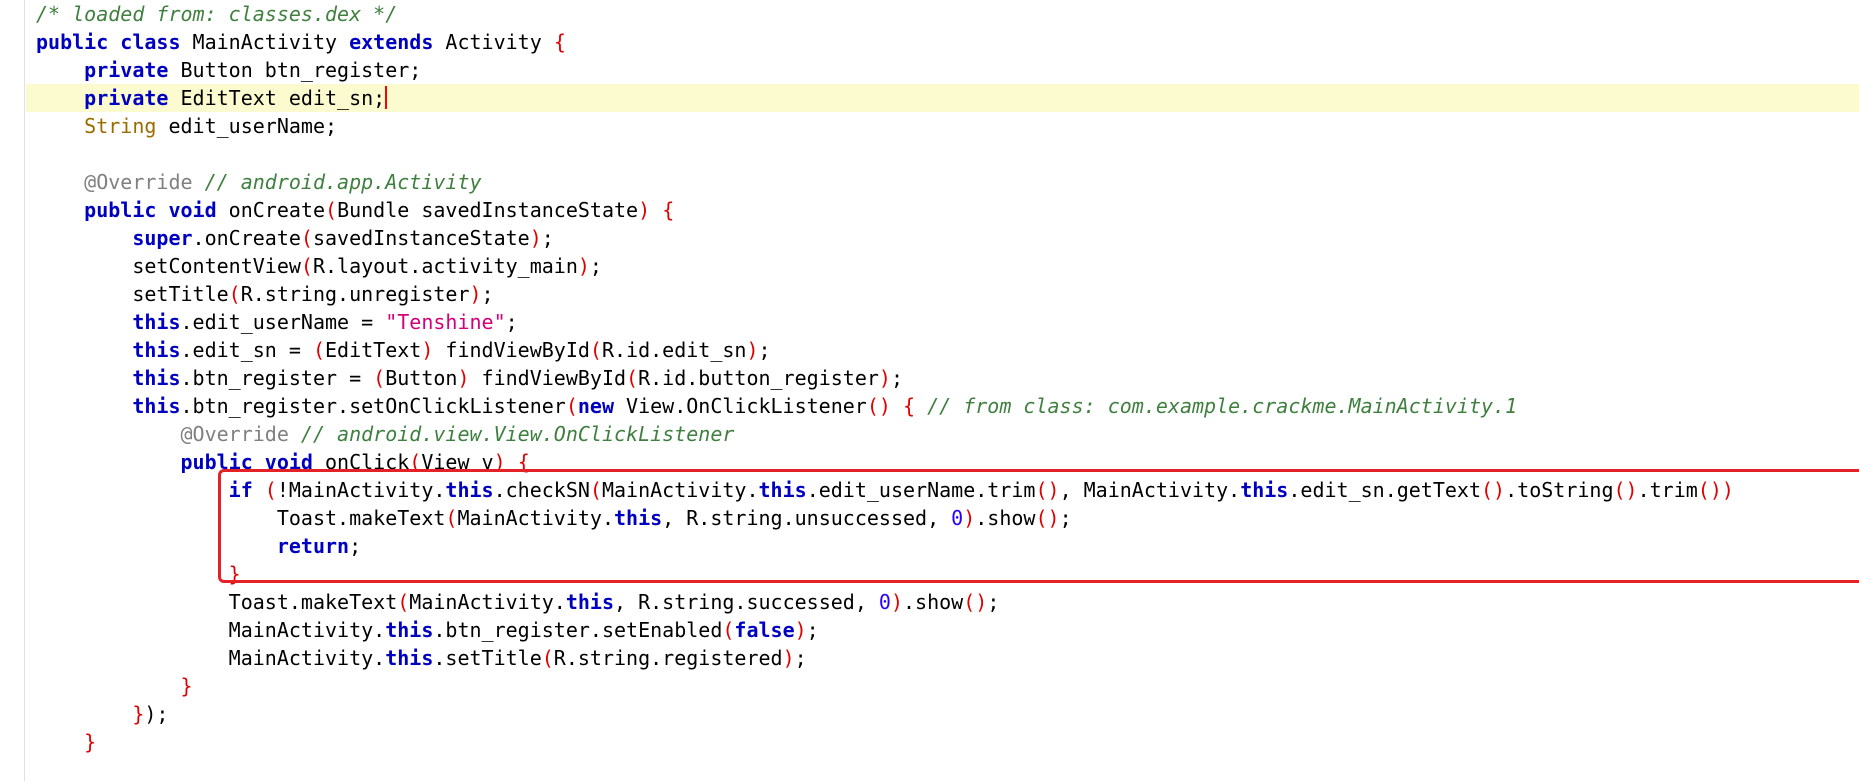  What do you see at coordinates (373, 406) in the screenshot?
I see `code-token: .btn_register.setOnClickListener` at bounding box center [373, 406].